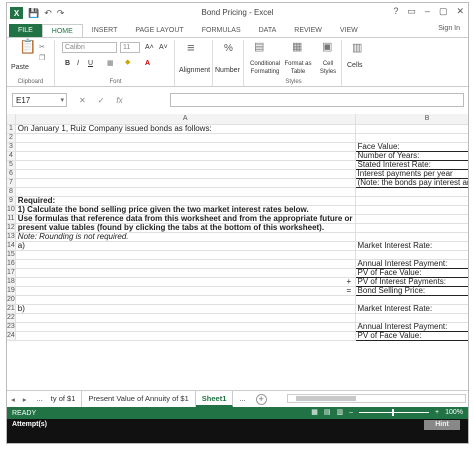 This screenshot has width=474, height=465. Describe the element at coordinates (13, 399) in the screenshot. I see `sheet-prev-icon: ◂` at that location.